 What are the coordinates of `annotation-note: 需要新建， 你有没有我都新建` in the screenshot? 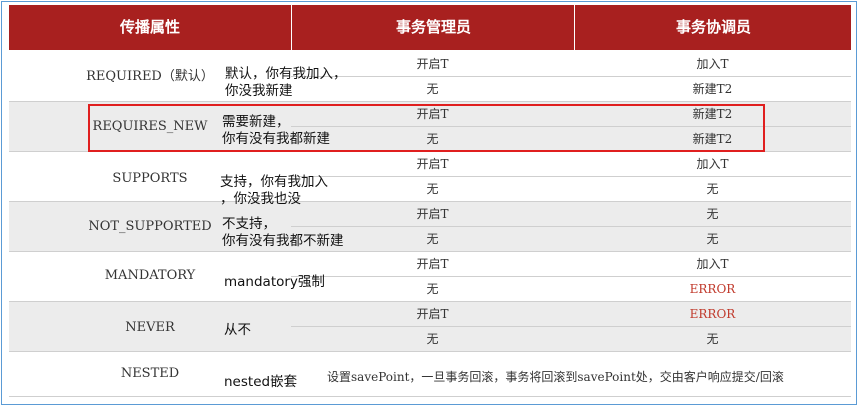 It's located at (276, 130).